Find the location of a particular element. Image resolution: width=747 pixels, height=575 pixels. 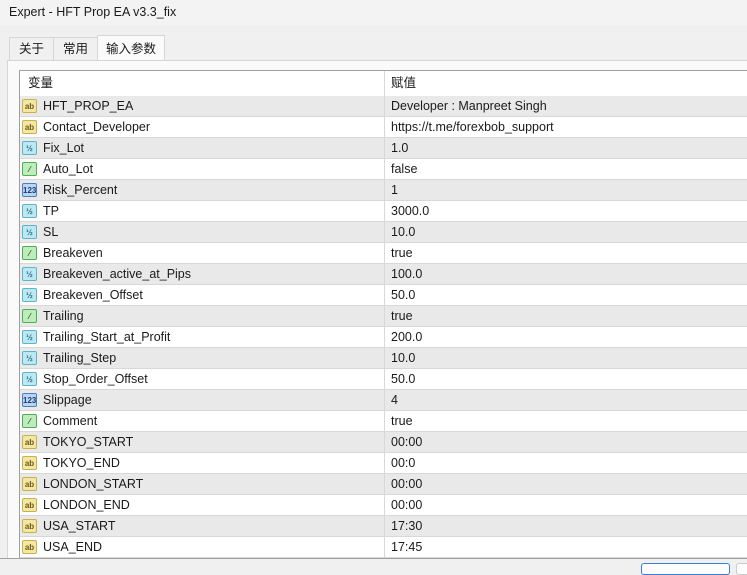

variable-cell: ab HFT_PROP_EA is located at coordinates (202, 106).